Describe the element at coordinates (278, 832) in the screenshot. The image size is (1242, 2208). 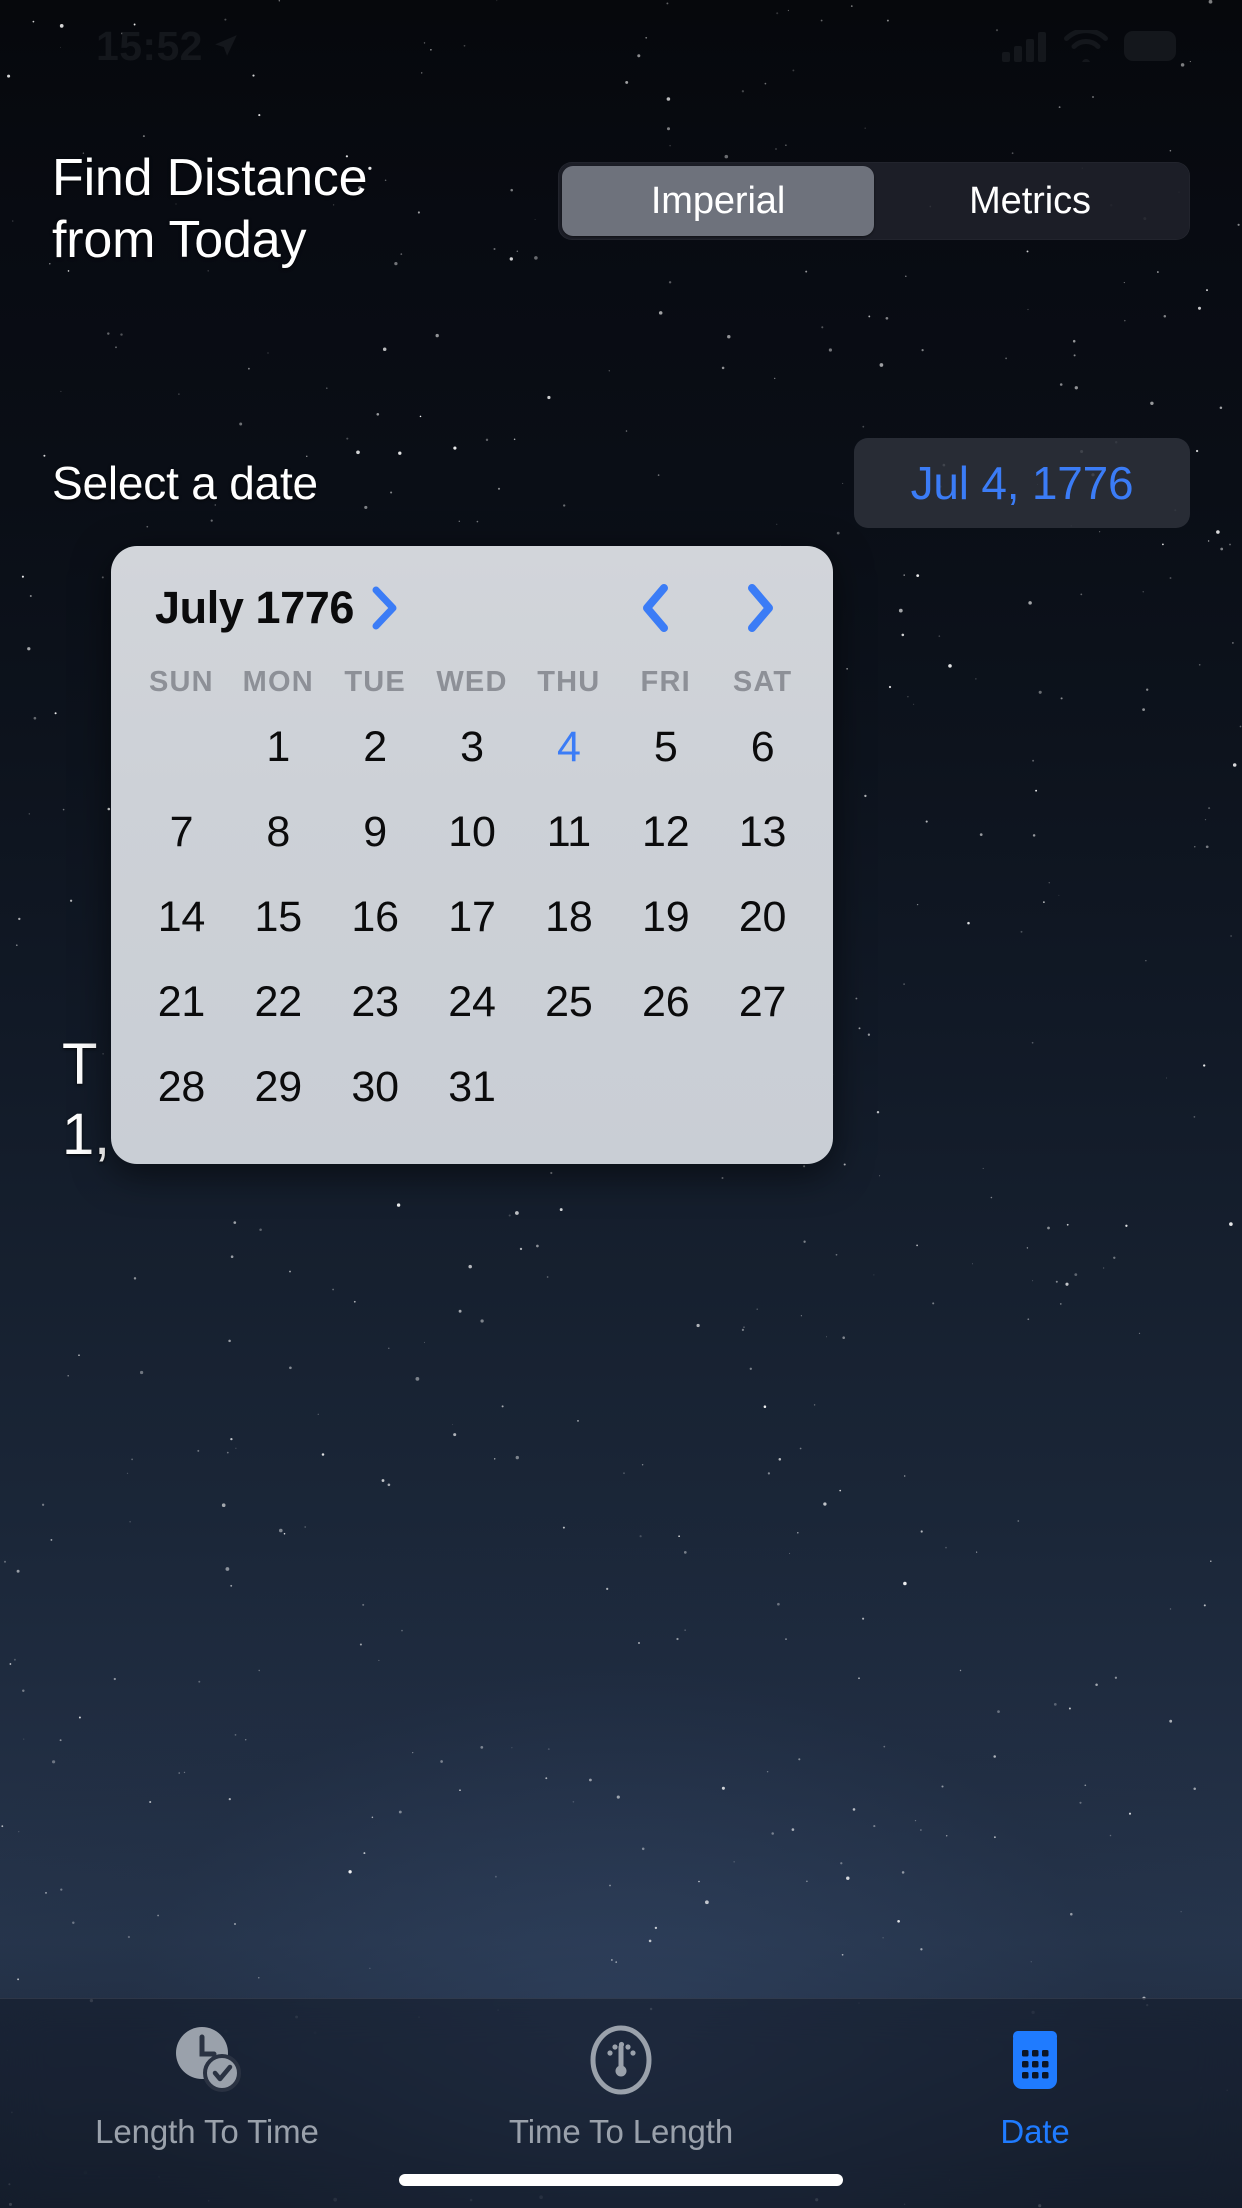
I see `calendar-day: 8` at that location.